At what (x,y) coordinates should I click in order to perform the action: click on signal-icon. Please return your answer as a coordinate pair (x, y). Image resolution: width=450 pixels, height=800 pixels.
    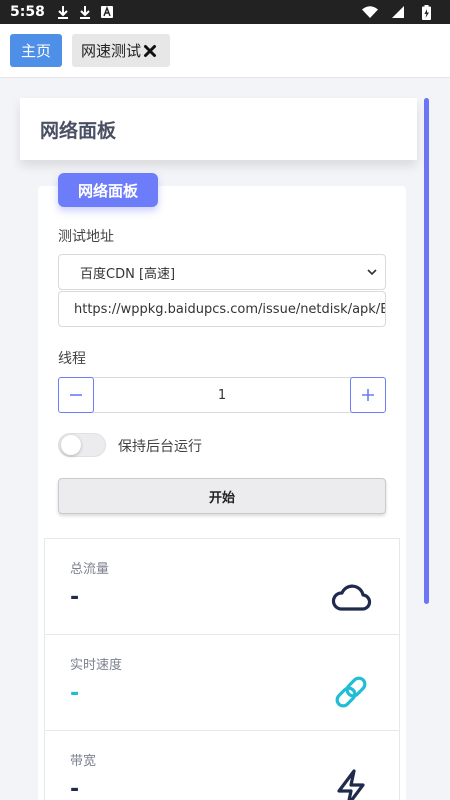
    Looking at the image, I should click on (398, 12).